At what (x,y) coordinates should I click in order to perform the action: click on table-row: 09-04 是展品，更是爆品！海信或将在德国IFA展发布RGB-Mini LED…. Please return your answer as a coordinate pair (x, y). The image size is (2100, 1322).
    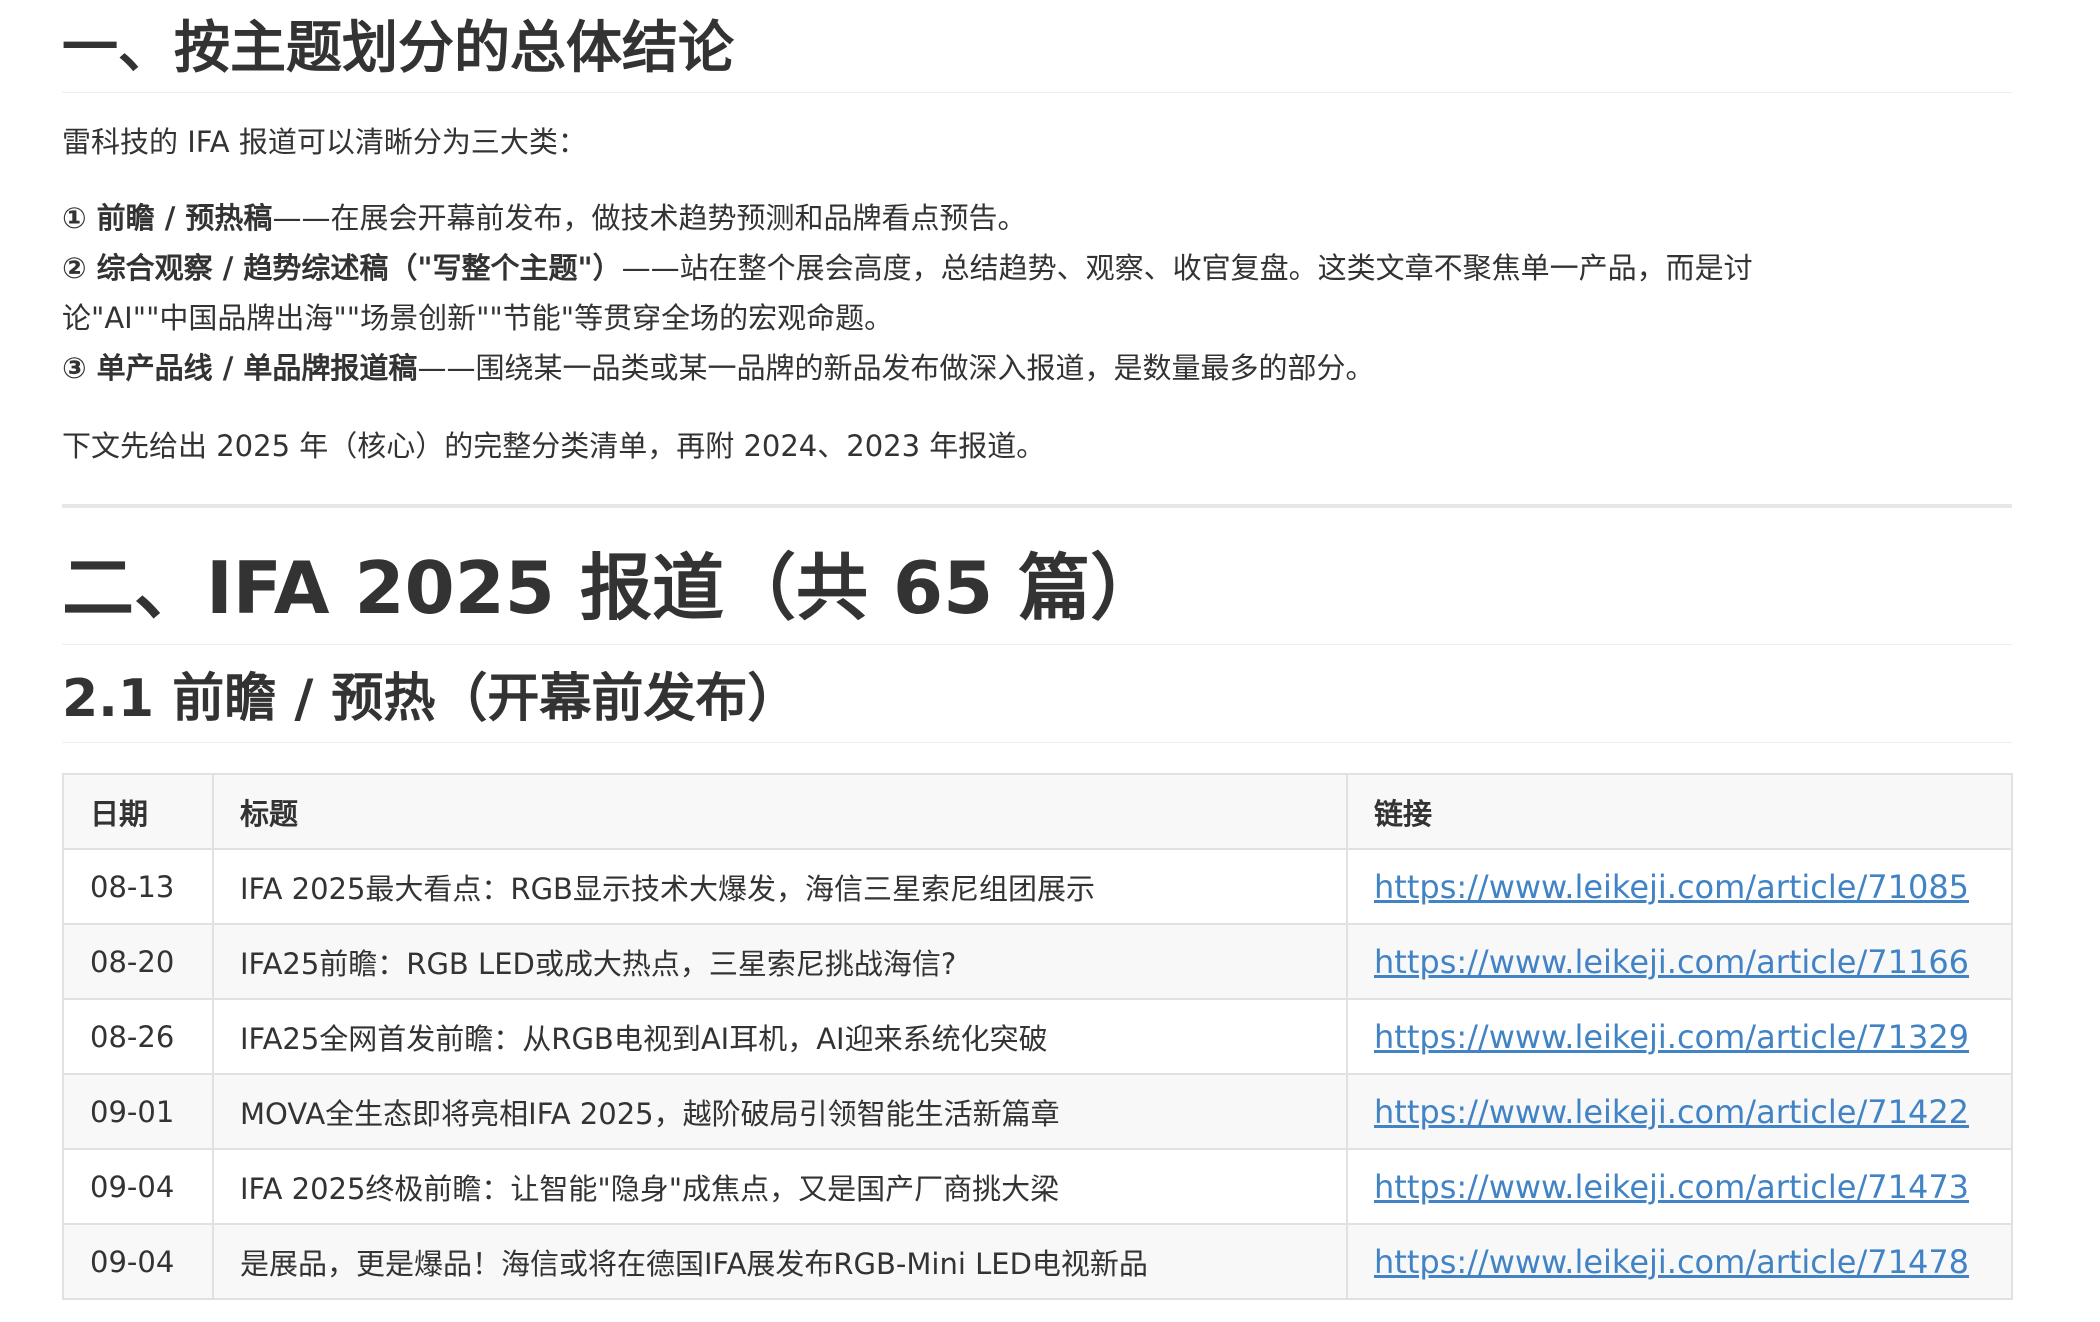
    Looking at the image, I should click on (1037, 1261).